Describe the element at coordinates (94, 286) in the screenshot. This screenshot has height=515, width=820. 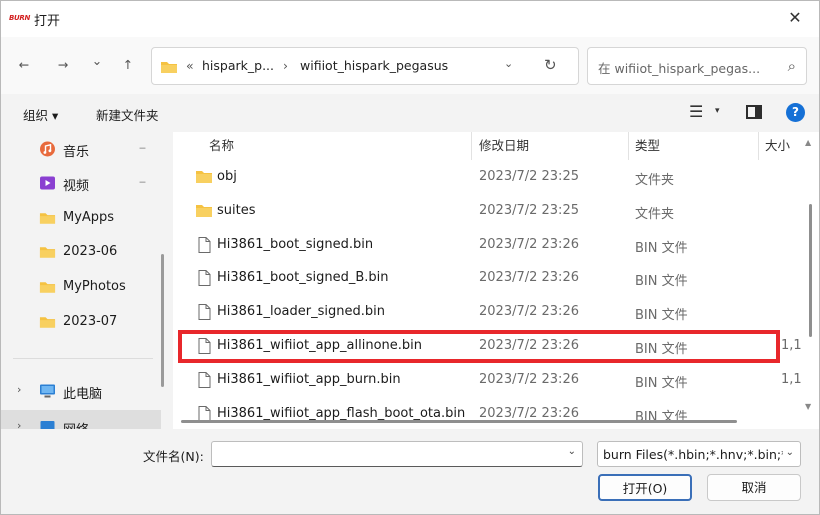
I see `sidebar-item-label: MyPhotos` at that location.